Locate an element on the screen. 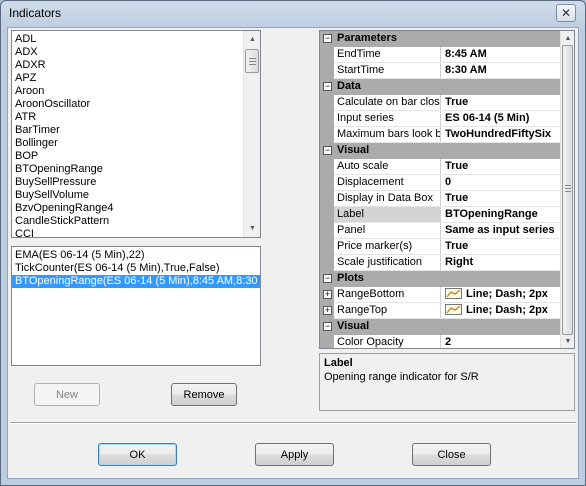 Image resolution: width=586 pixels, height=486 pixels. plot-style-icon is located at coordinates (453, 309).